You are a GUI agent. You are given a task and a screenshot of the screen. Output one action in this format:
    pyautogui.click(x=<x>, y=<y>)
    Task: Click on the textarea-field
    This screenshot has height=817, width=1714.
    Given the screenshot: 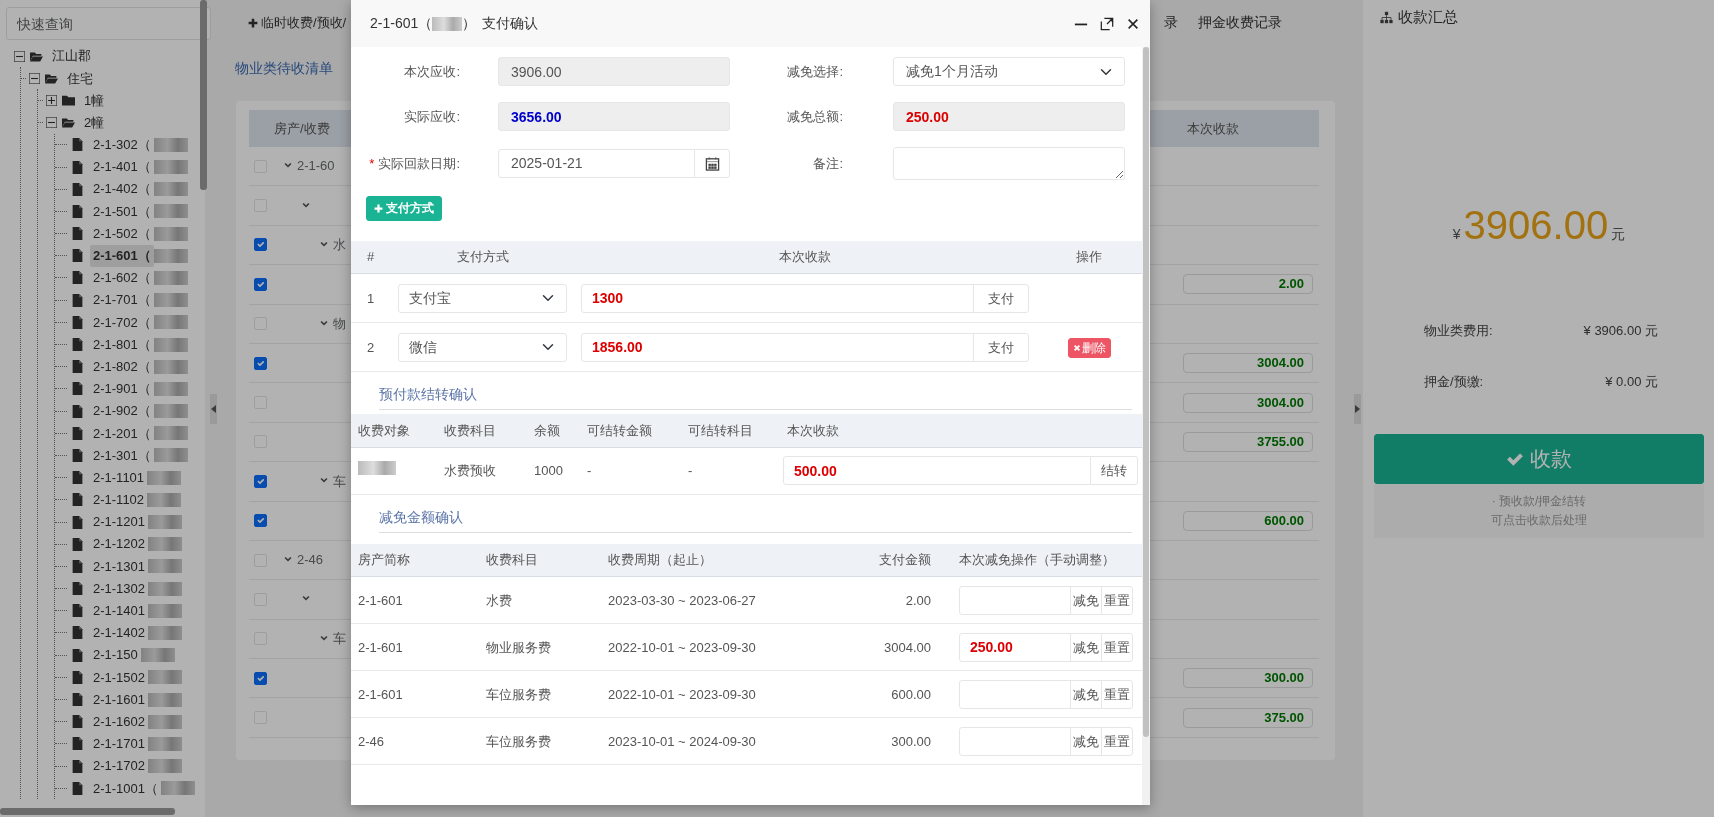 What is the action you would take?
    pyautogui.click(x=1009, y=163)
    